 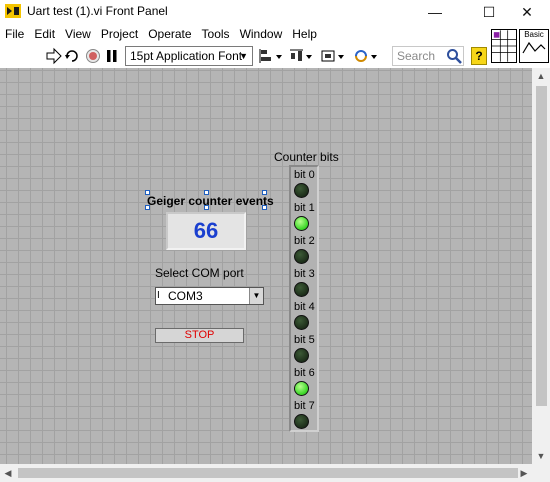 I want to click on toolbar: 15pt Application Font ▼ Search ?, so click(x=245, y=56).